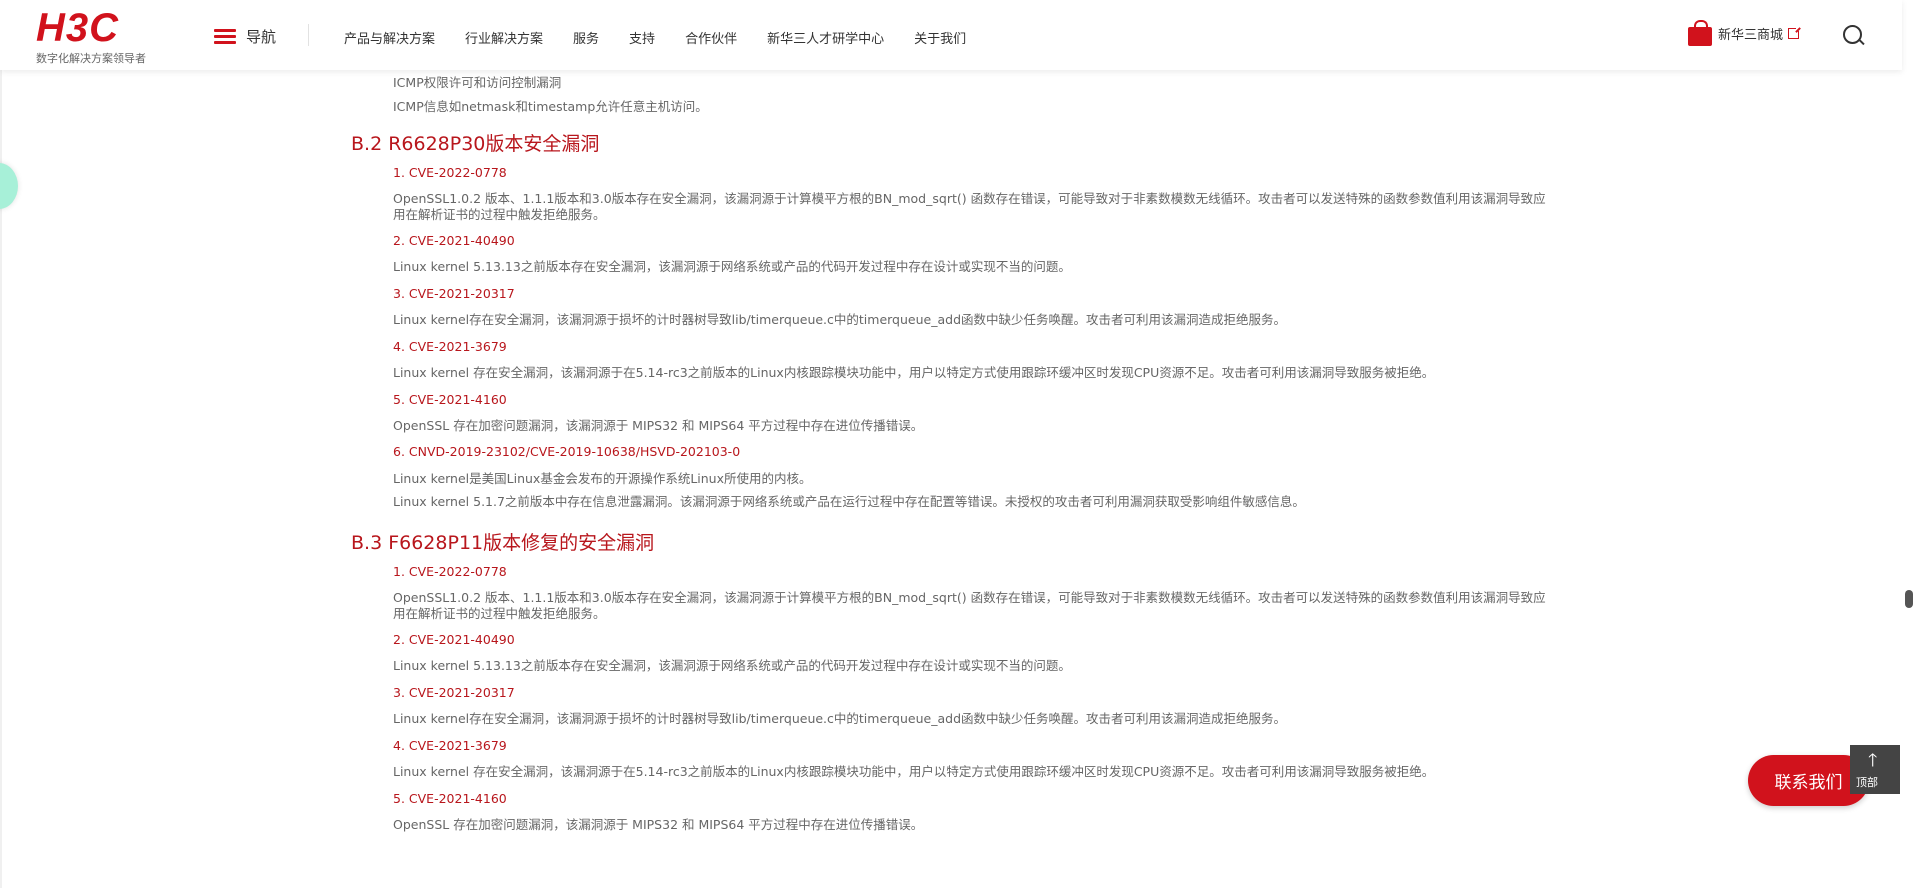  I want to click on nav-divider, so click(308, 35).